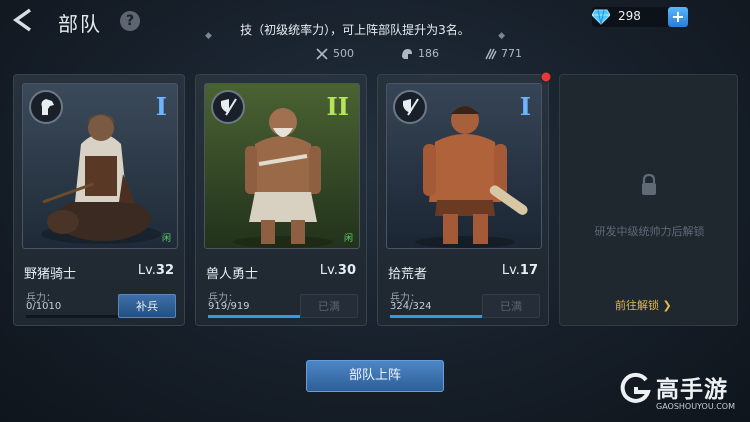 This screenshot has width=750, height=422. Describe the element at coordinates (511, 53) in the screenshot. I see `stat-claw-value: 771` at that location.